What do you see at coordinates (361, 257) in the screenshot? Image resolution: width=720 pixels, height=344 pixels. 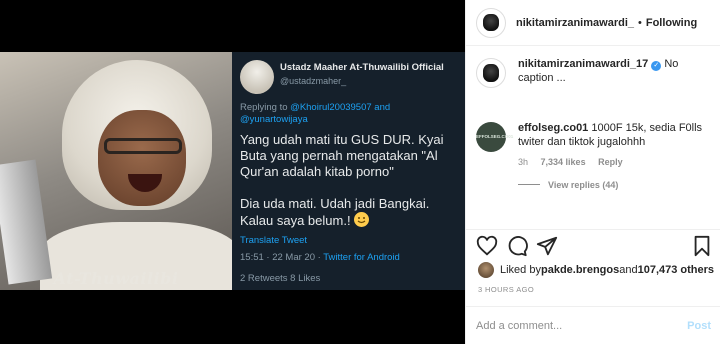 I see `tweet-source: Twitter for Android` at bounding box center [361, 257].